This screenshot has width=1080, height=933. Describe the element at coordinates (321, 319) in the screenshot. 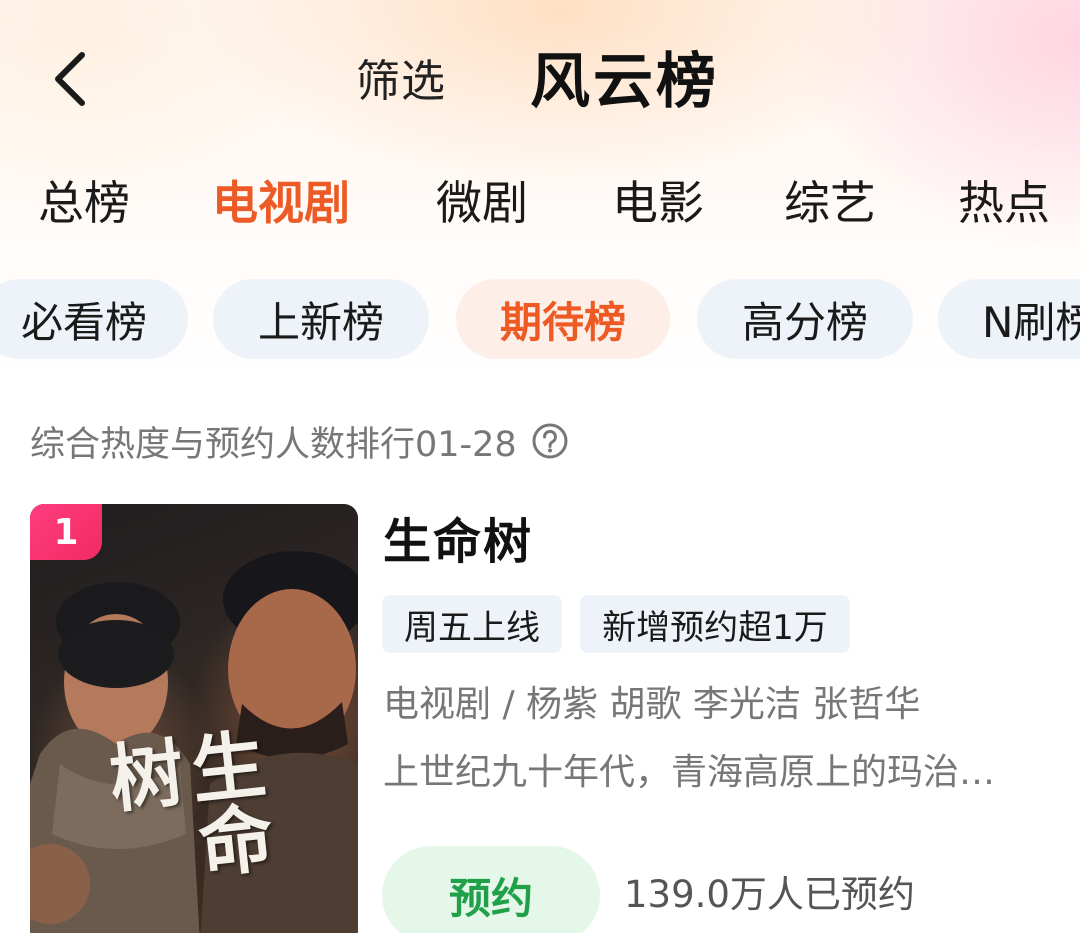

I see `chip-new-releases: 上新榜` at that location.